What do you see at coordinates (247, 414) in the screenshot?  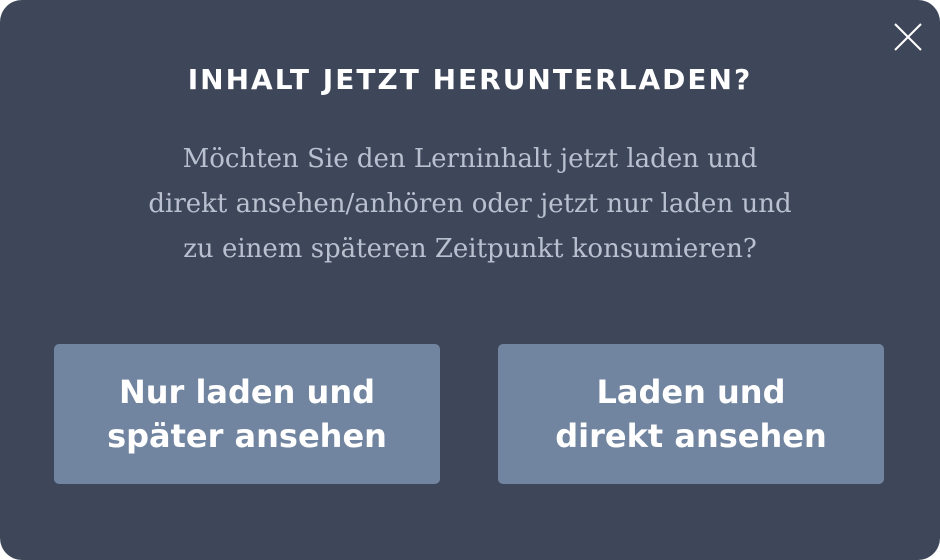 I see `download-later-button: Nur laden und später ansehen` at bounding box center [247, 414].